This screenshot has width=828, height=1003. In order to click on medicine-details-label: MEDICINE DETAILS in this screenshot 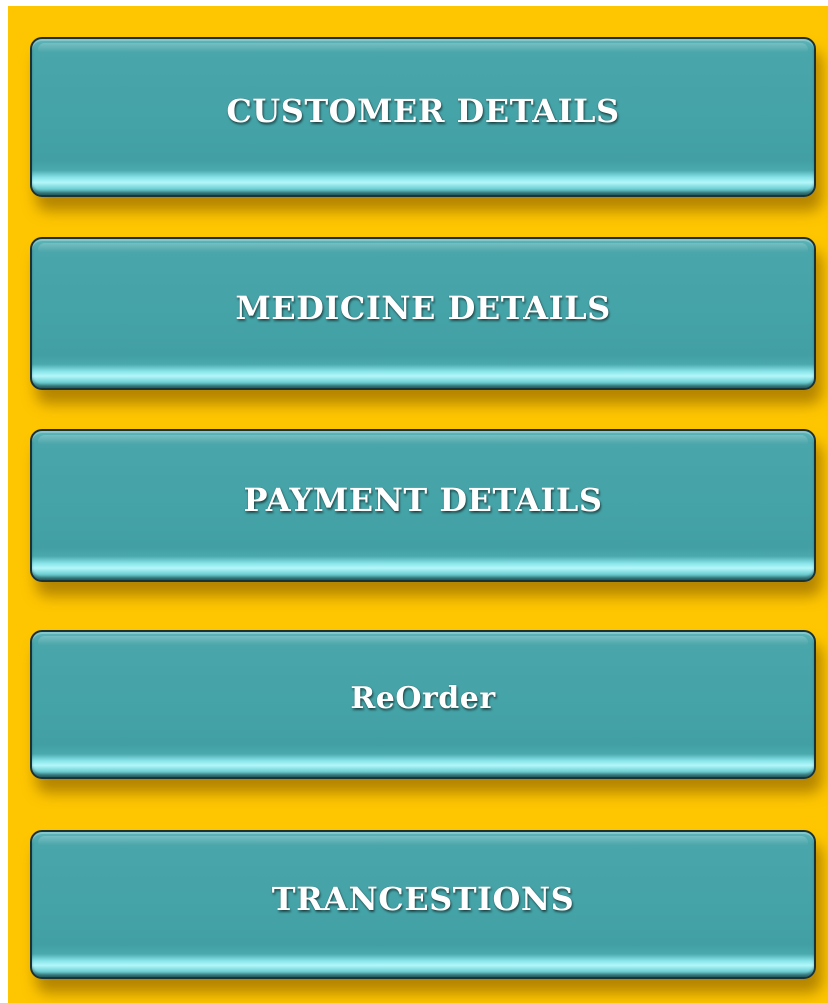, I will do `click(423, 307)`.